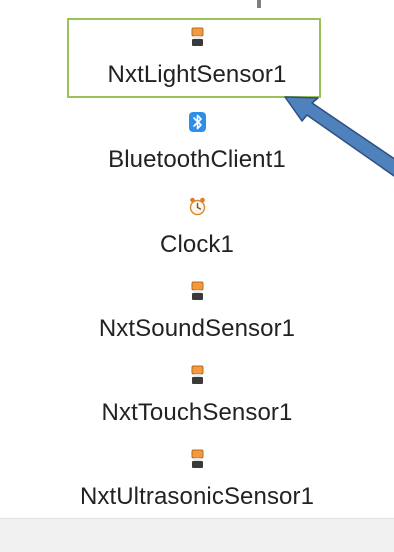 The image size is (394, 552). I want to click on component-label: BluetoothClient1, so click(197, 160).